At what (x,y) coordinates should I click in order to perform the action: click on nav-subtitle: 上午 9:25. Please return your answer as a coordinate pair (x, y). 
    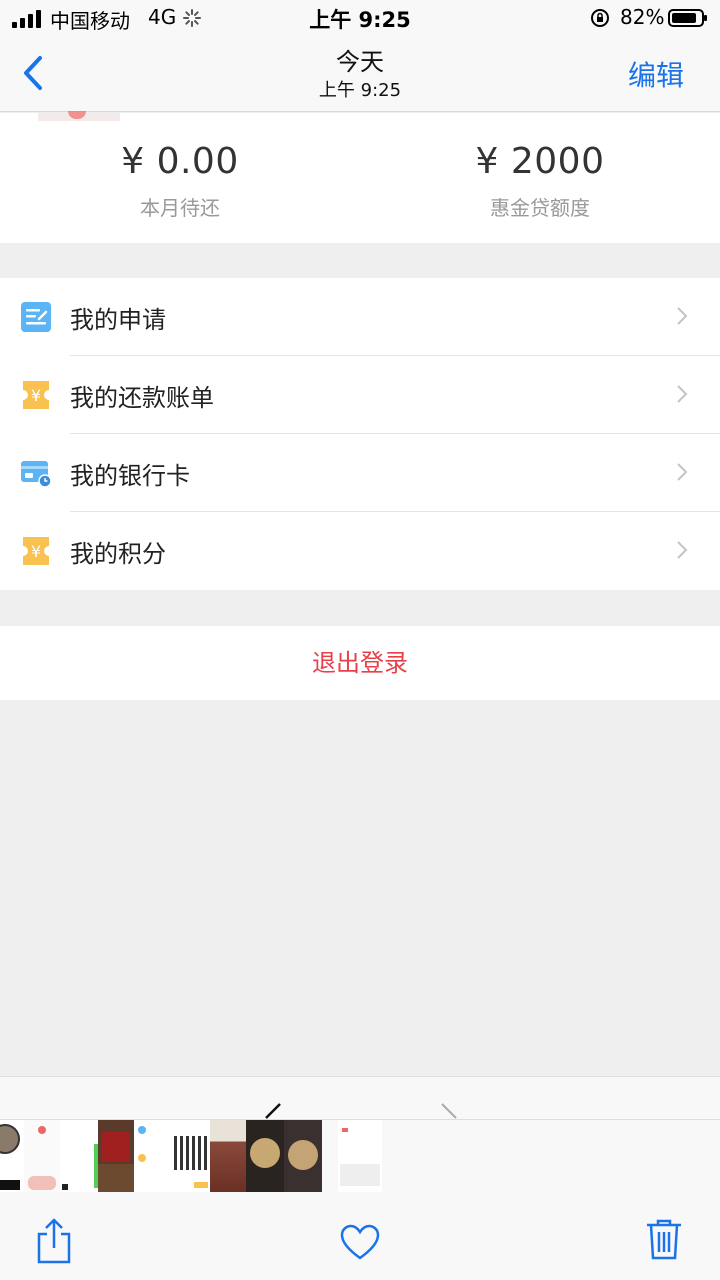
    Looking at the image, I should click on (360, 90).